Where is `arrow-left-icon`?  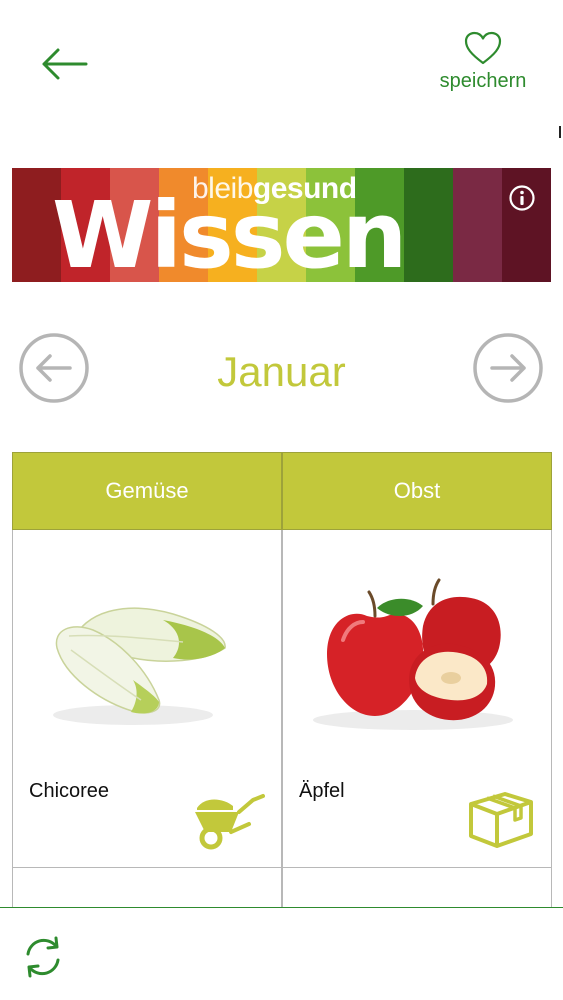
arrow-left-icon is located at coordinates (65, 64).